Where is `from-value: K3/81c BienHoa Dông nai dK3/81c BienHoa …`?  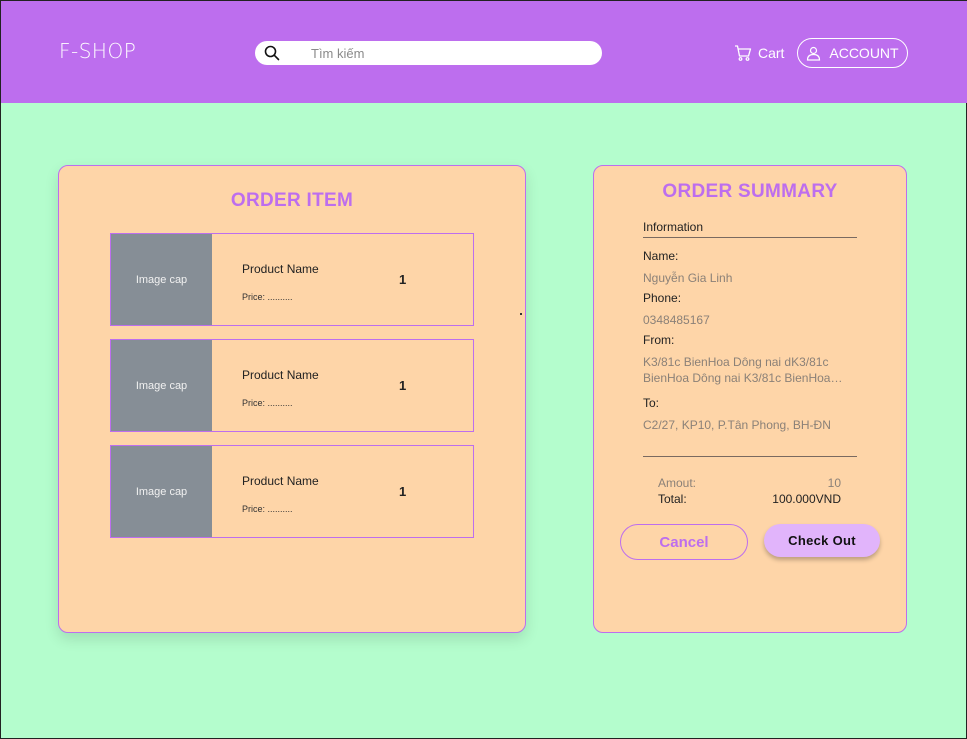 from-value: K3/81c BienHoa Dông nai dK3/81c BienHoa … is located at coordinates (737, 370).